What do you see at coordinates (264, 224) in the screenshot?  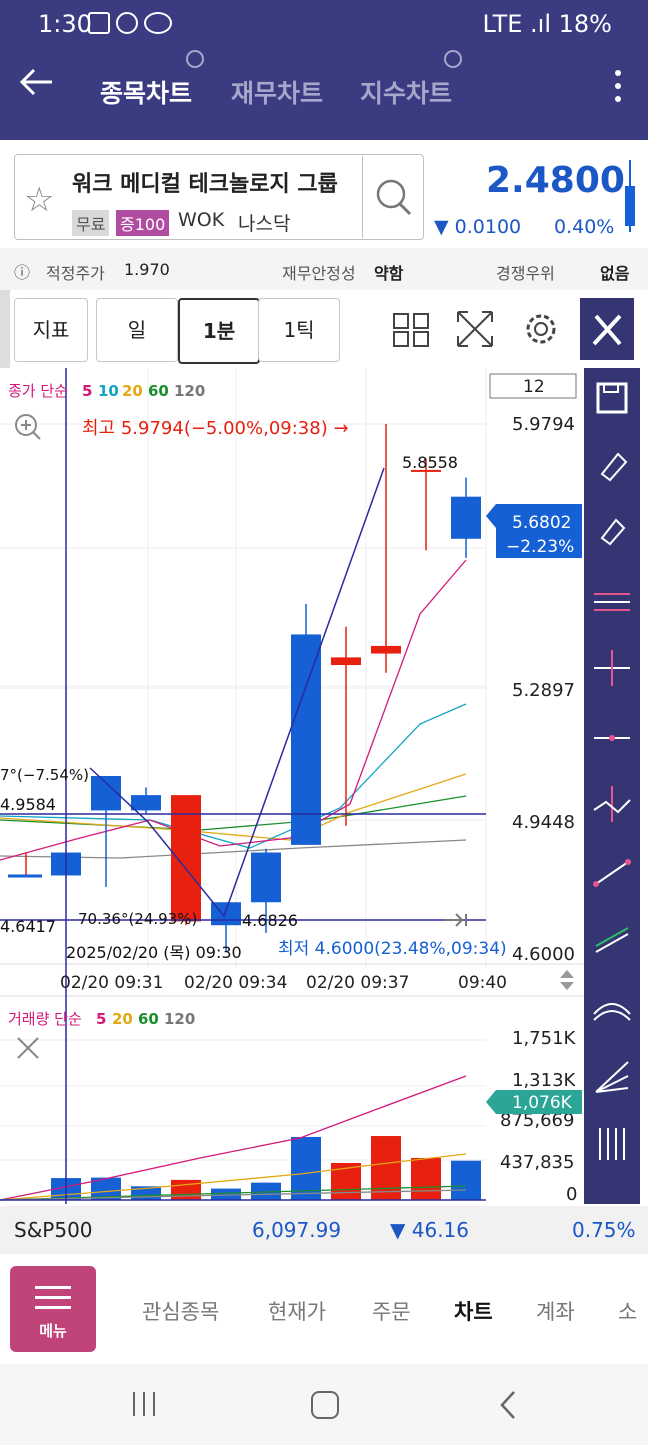 I see `exchange: 나스닥` at bounding box center [264, 224].